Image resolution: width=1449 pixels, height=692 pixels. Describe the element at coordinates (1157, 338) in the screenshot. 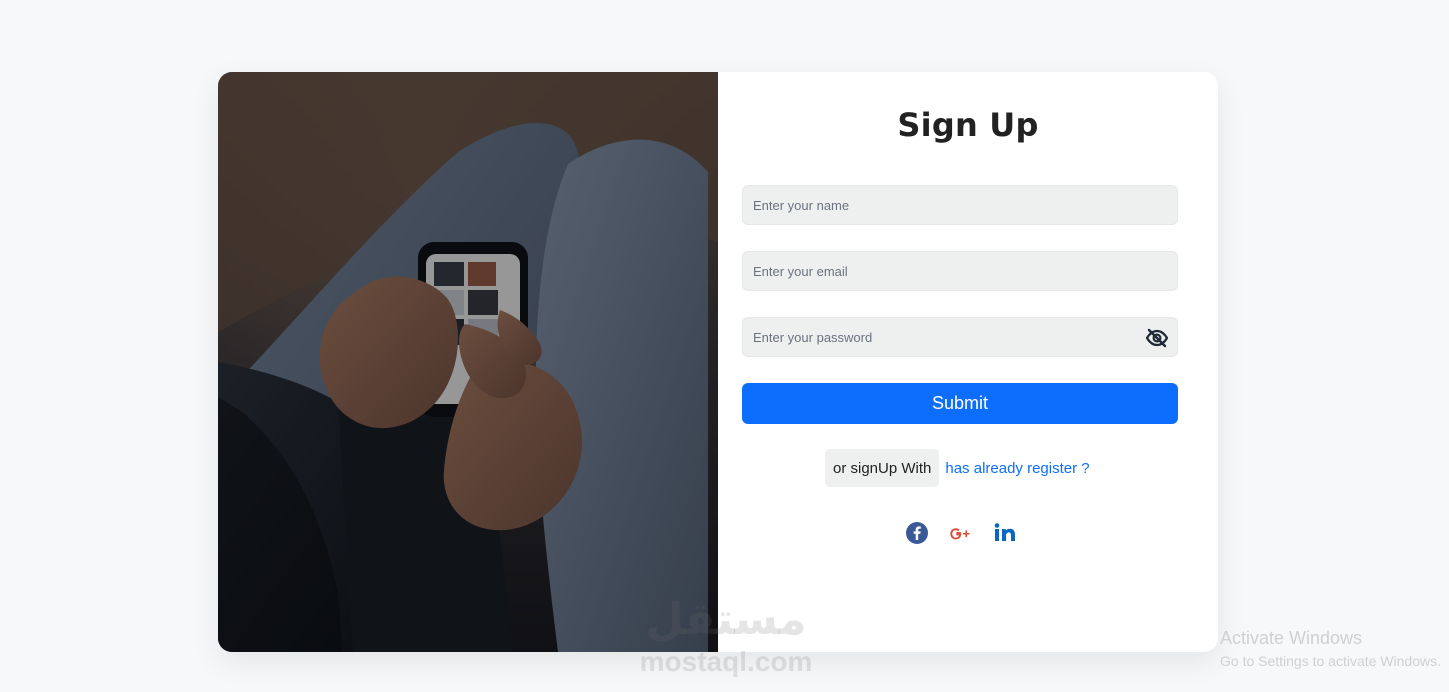

I see `eye-off-icon` at that location.